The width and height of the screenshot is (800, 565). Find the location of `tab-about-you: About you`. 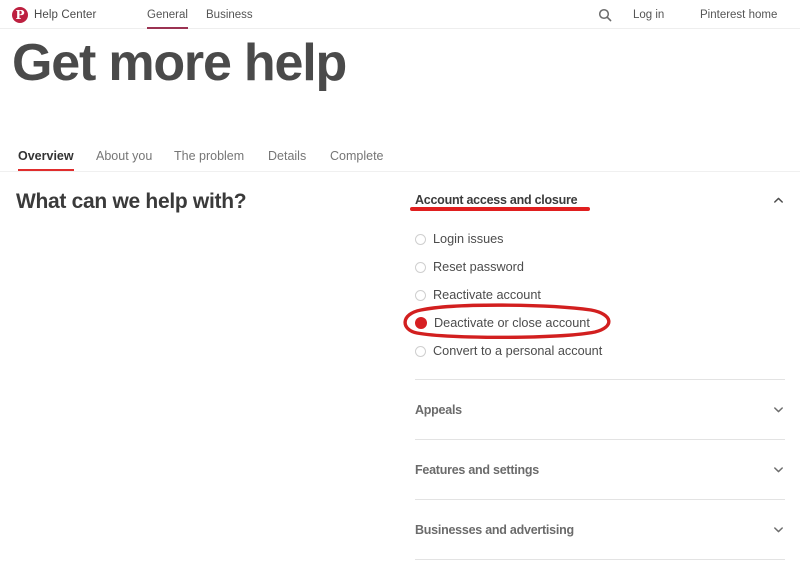

tab-about-you: About you is located at coordinates (124, 156).